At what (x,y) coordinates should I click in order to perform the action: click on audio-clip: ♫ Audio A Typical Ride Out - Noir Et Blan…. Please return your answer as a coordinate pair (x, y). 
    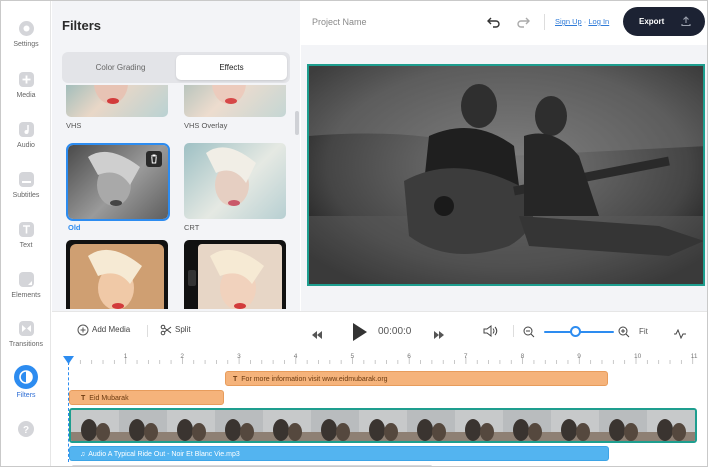
    Looking at the image, I should click on (339, 453).